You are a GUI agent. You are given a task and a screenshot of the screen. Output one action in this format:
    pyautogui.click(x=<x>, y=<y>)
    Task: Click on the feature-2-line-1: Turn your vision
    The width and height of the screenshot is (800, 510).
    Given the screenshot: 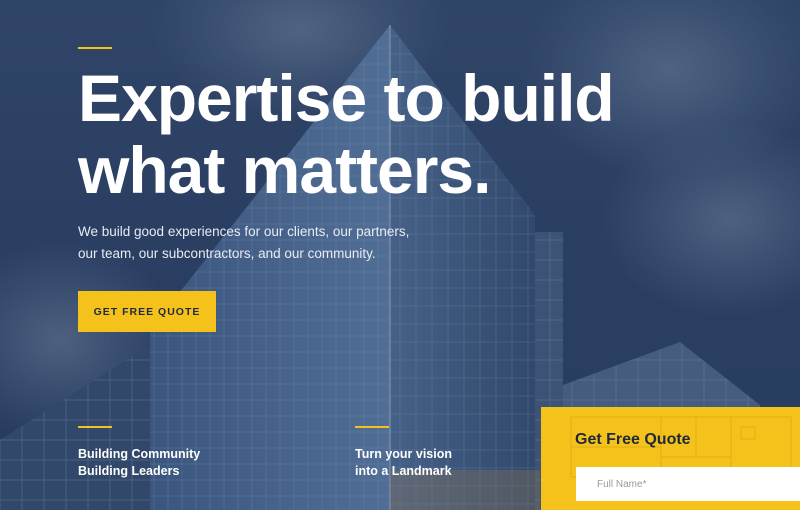 What is the action you would take?
    pyautogui.click(x=403, y=454)
    